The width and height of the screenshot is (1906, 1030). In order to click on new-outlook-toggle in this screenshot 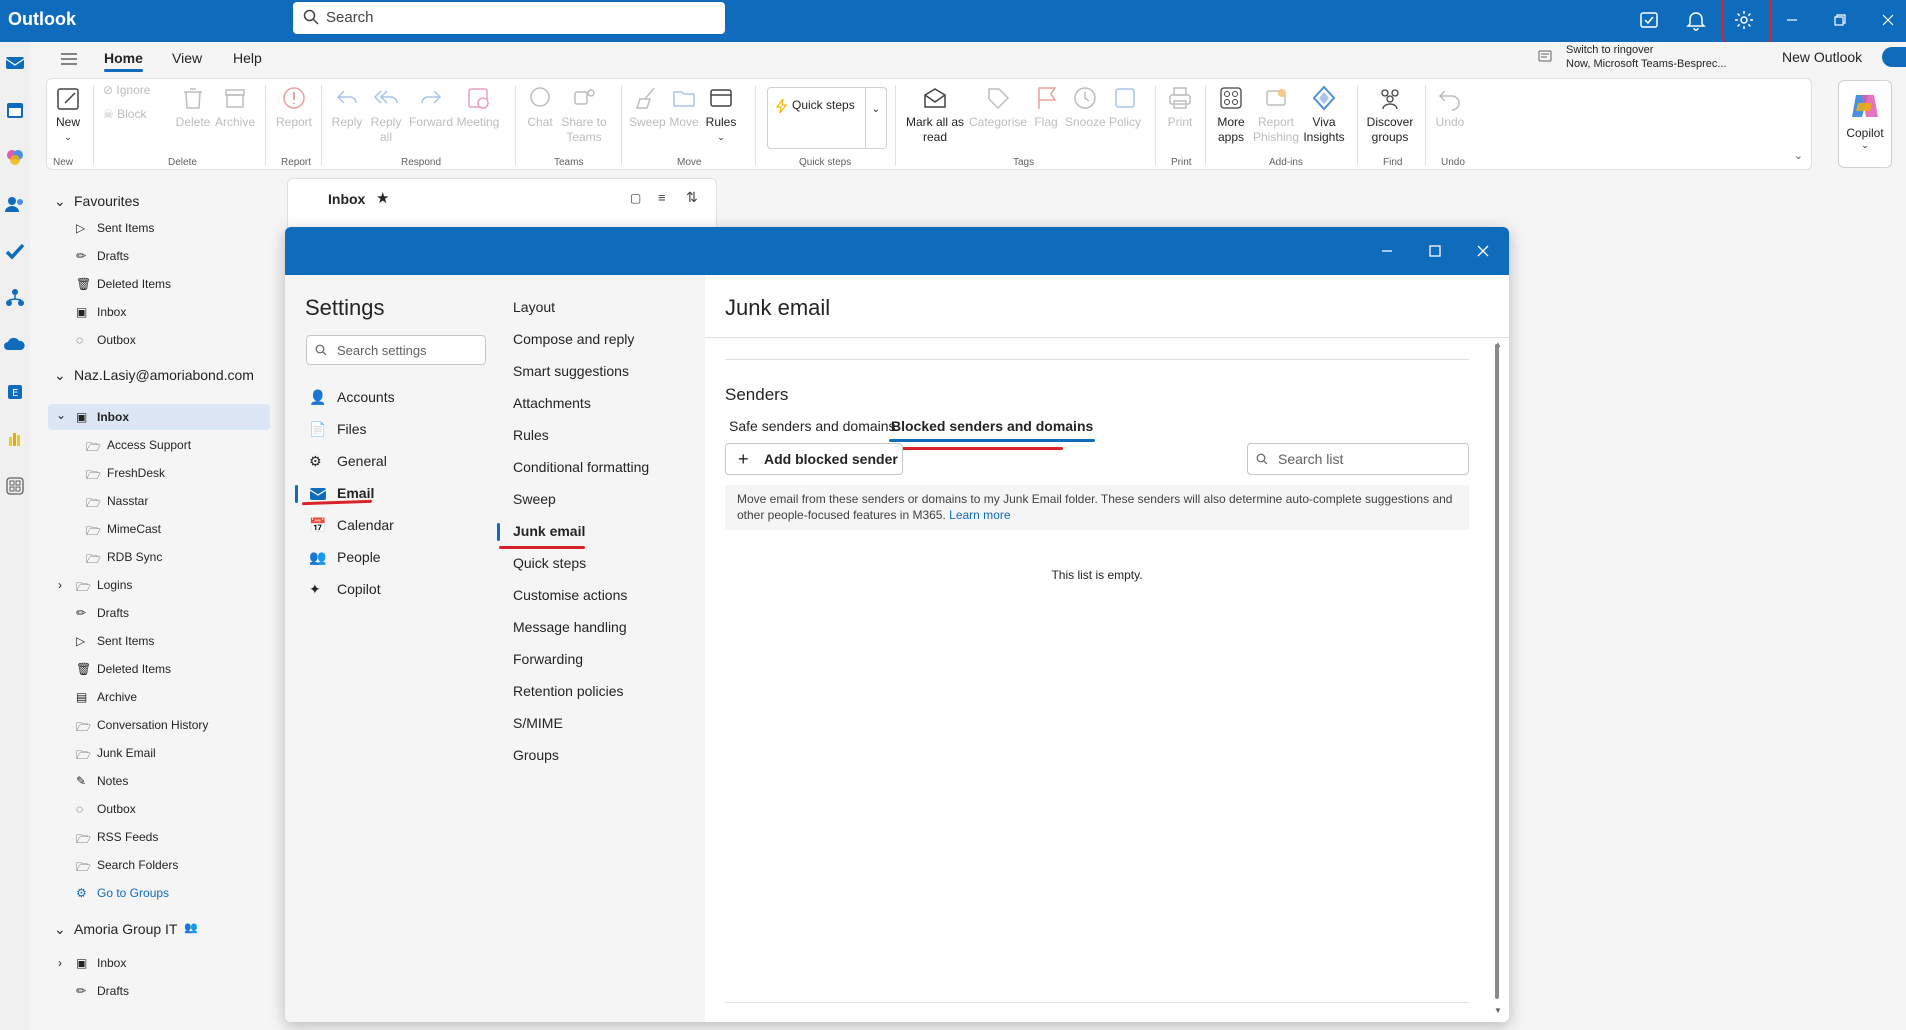, I will do `click(1894, 57)`.